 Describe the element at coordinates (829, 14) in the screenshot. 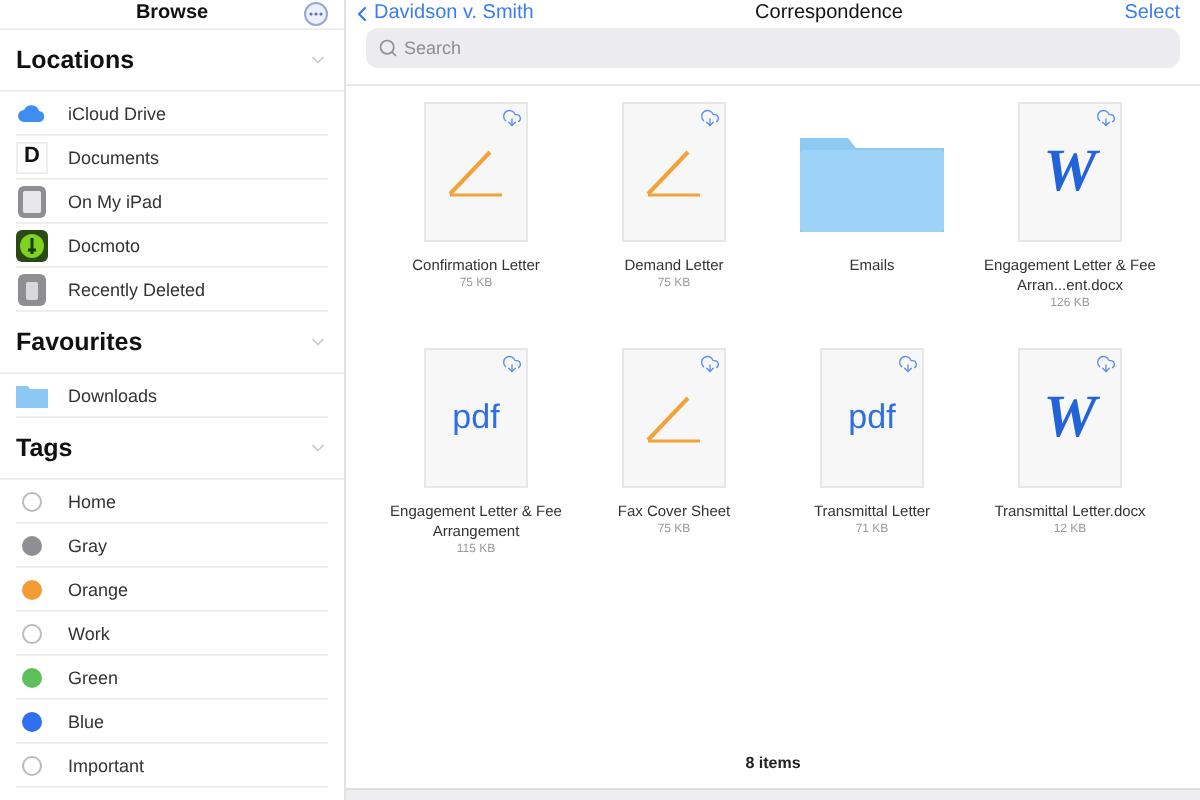

I see `folder-title: Correspondence` at that location.